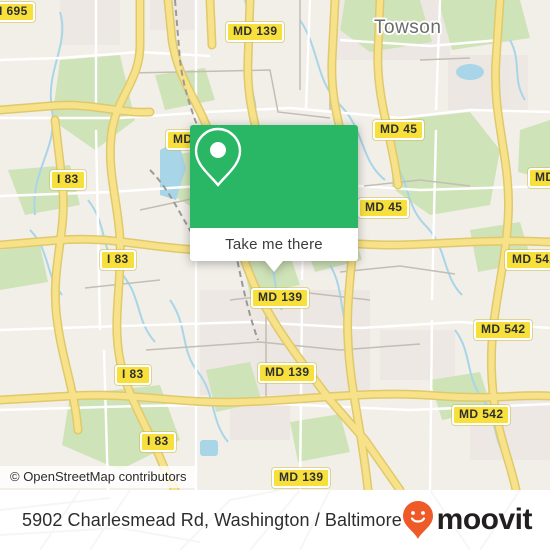 Image resolution: width=550 pixels, height=550 pixels. Describe the element at coordinates (255, 32) in the screenshot. I see `road-shield-md139-top: MD 139` at that location.